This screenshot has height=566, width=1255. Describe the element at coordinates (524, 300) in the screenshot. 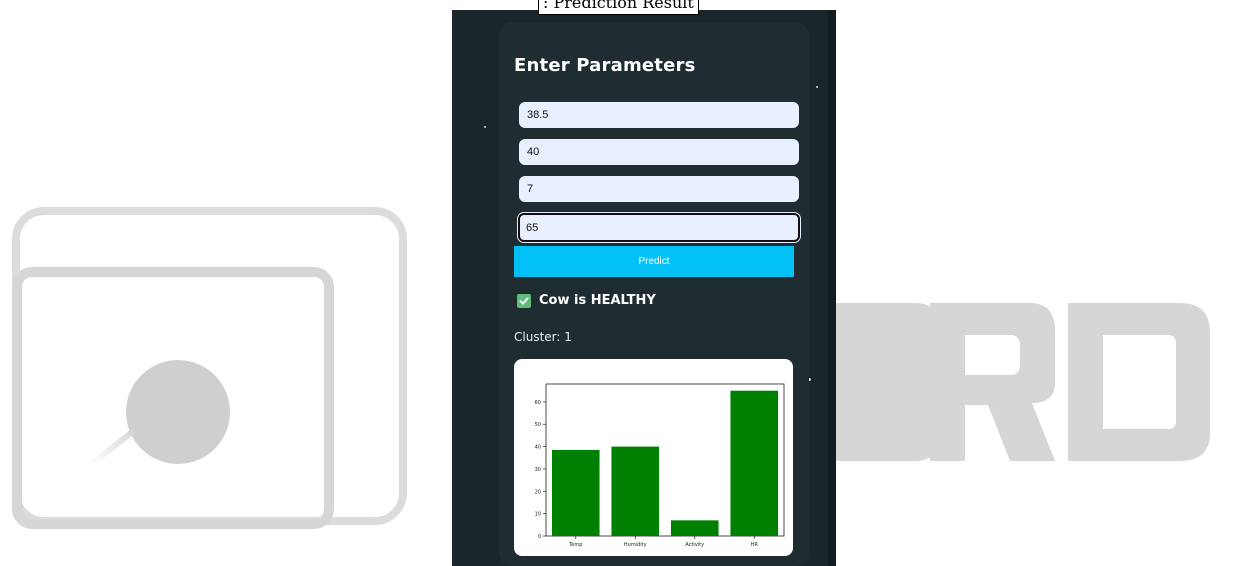

I see `check-icon` at that location.